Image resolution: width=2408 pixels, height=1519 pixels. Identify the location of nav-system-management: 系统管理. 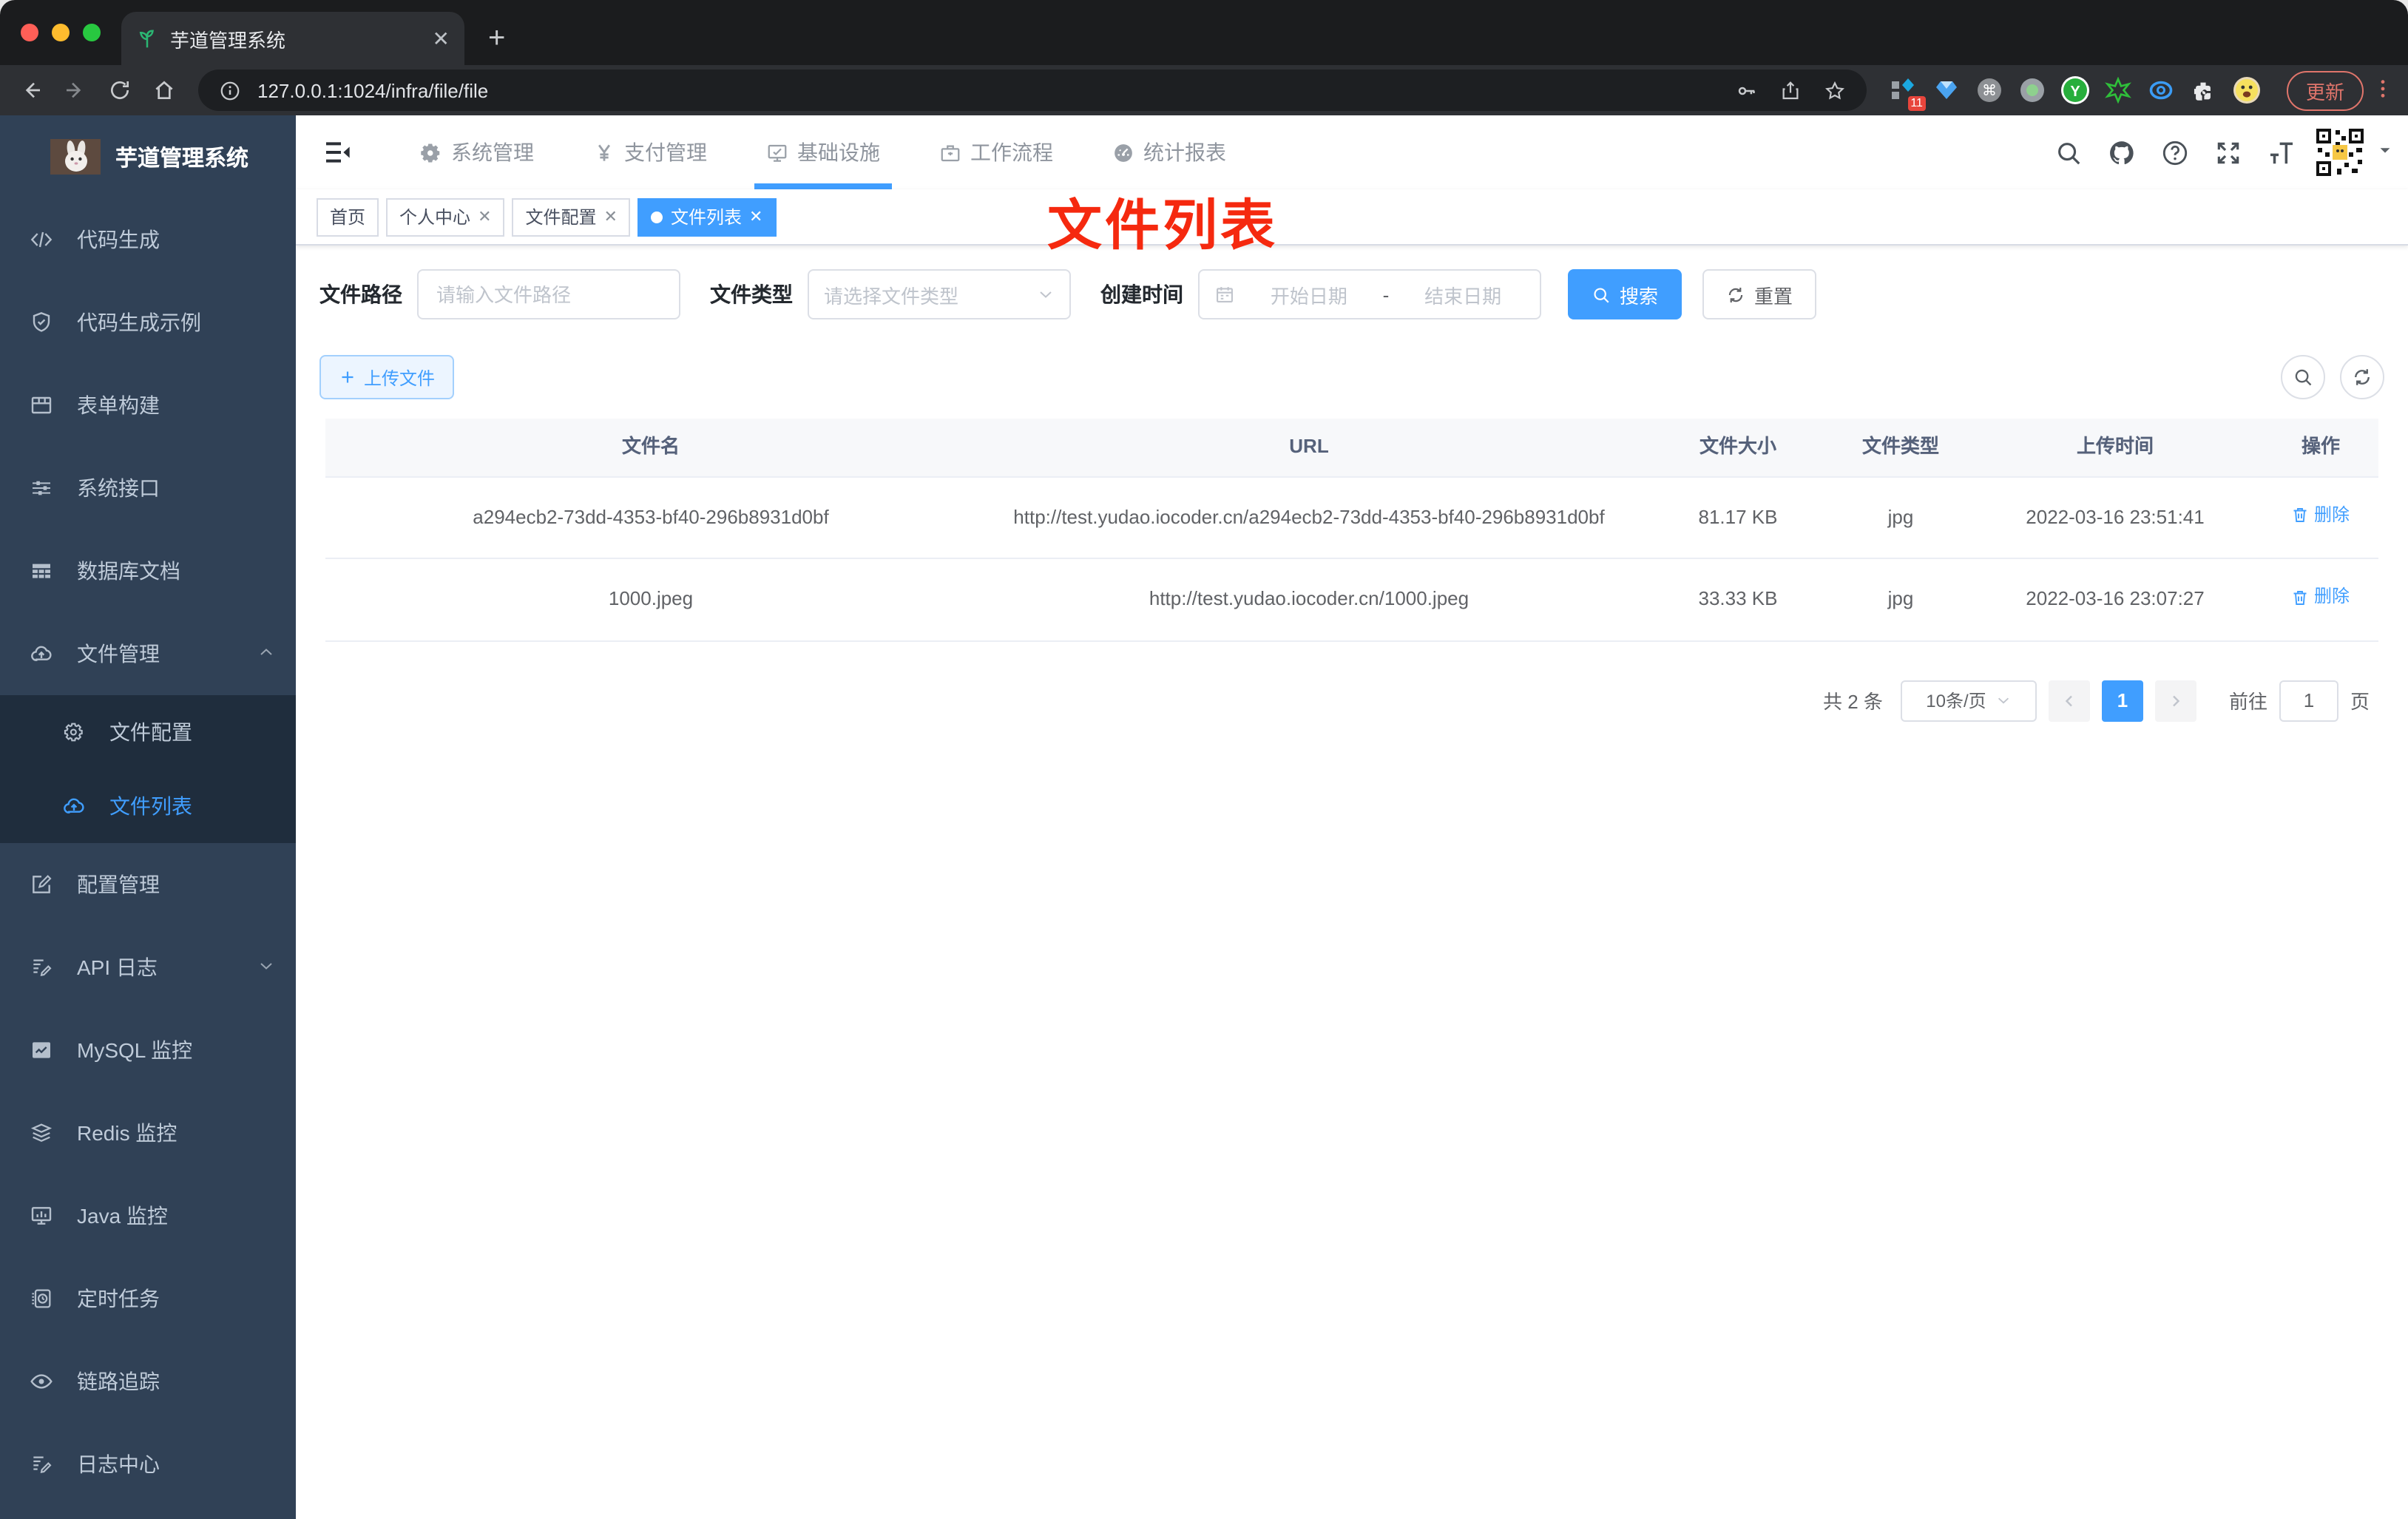
(477, 152).